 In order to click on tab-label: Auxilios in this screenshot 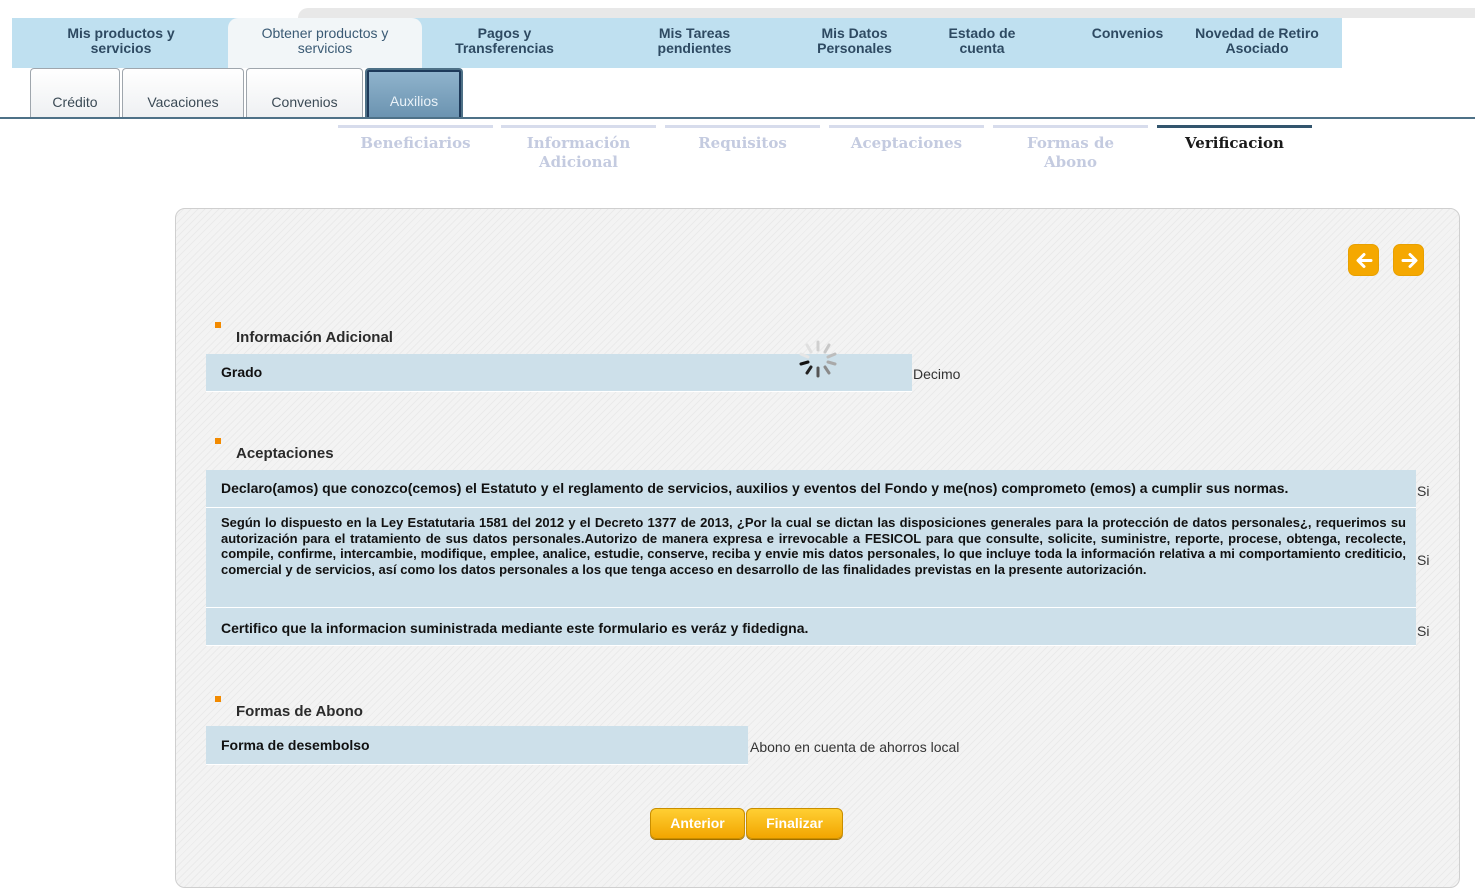, I will do `click(414, 101)`.